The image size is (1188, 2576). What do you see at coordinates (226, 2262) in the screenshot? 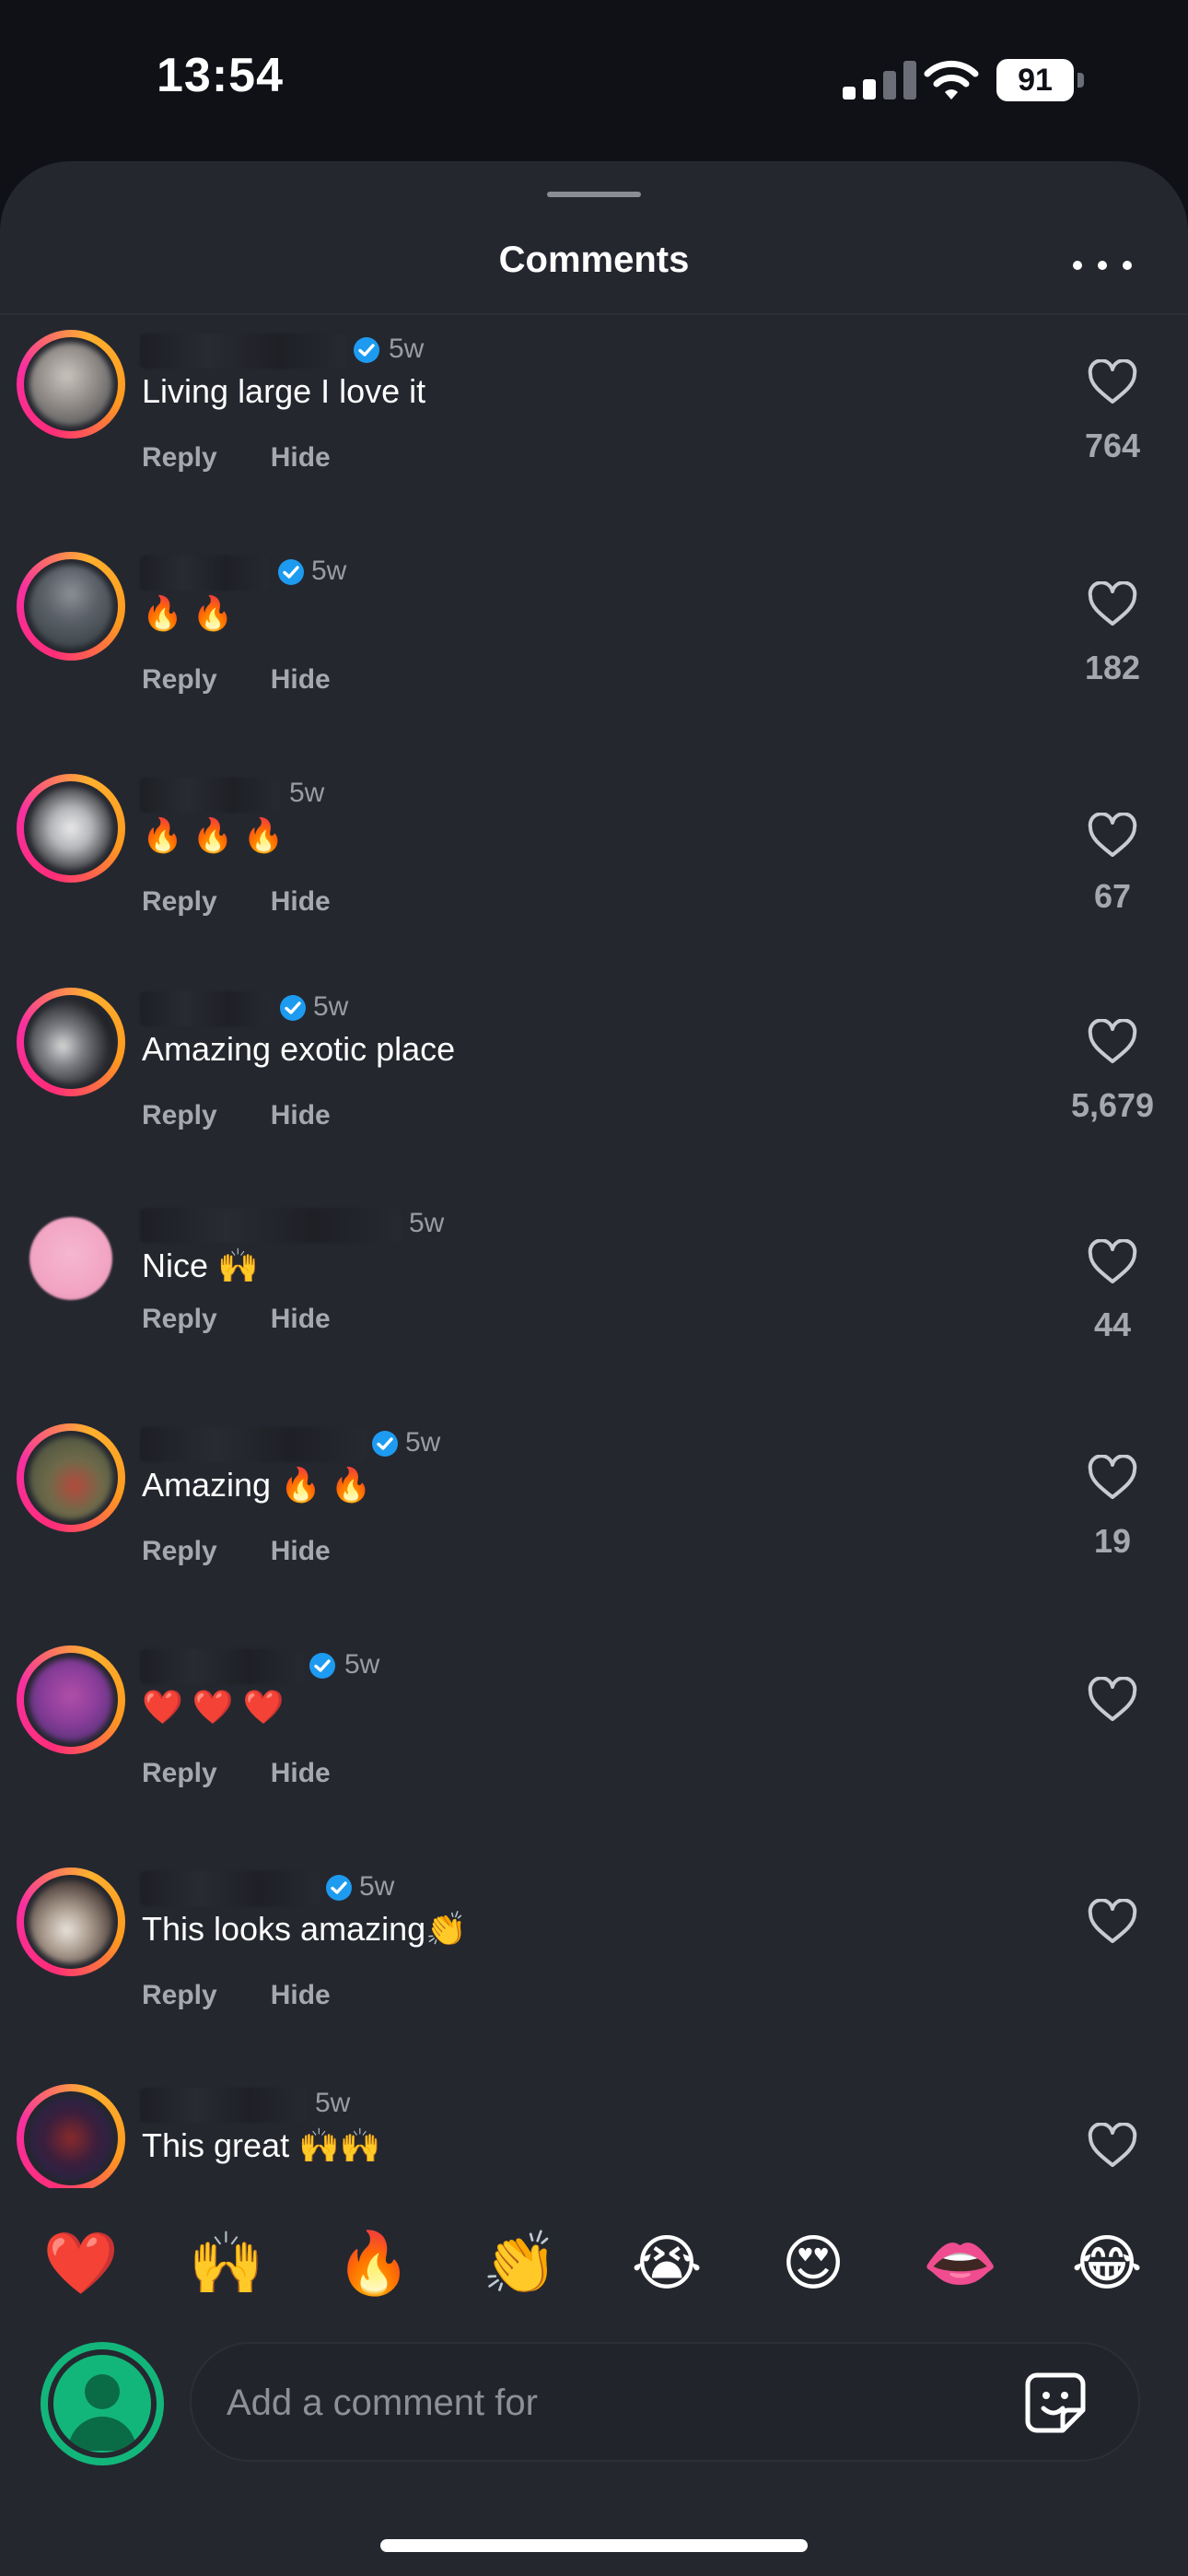
I see `reaction-raised-hands: 🙌` at bounding box center [226, 2262].